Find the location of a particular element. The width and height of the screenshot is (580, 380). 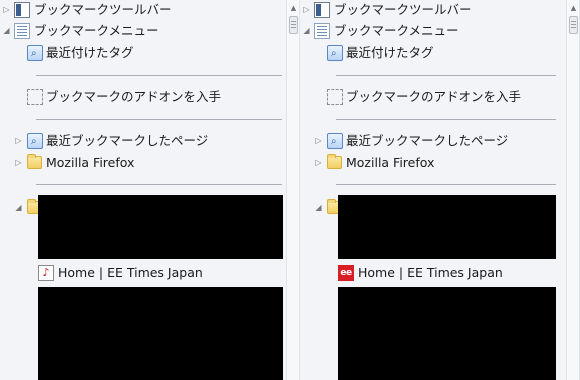

bookmark-ee-times-japan: ee Home | EE Times Japan is located at coordinates (433, 273).